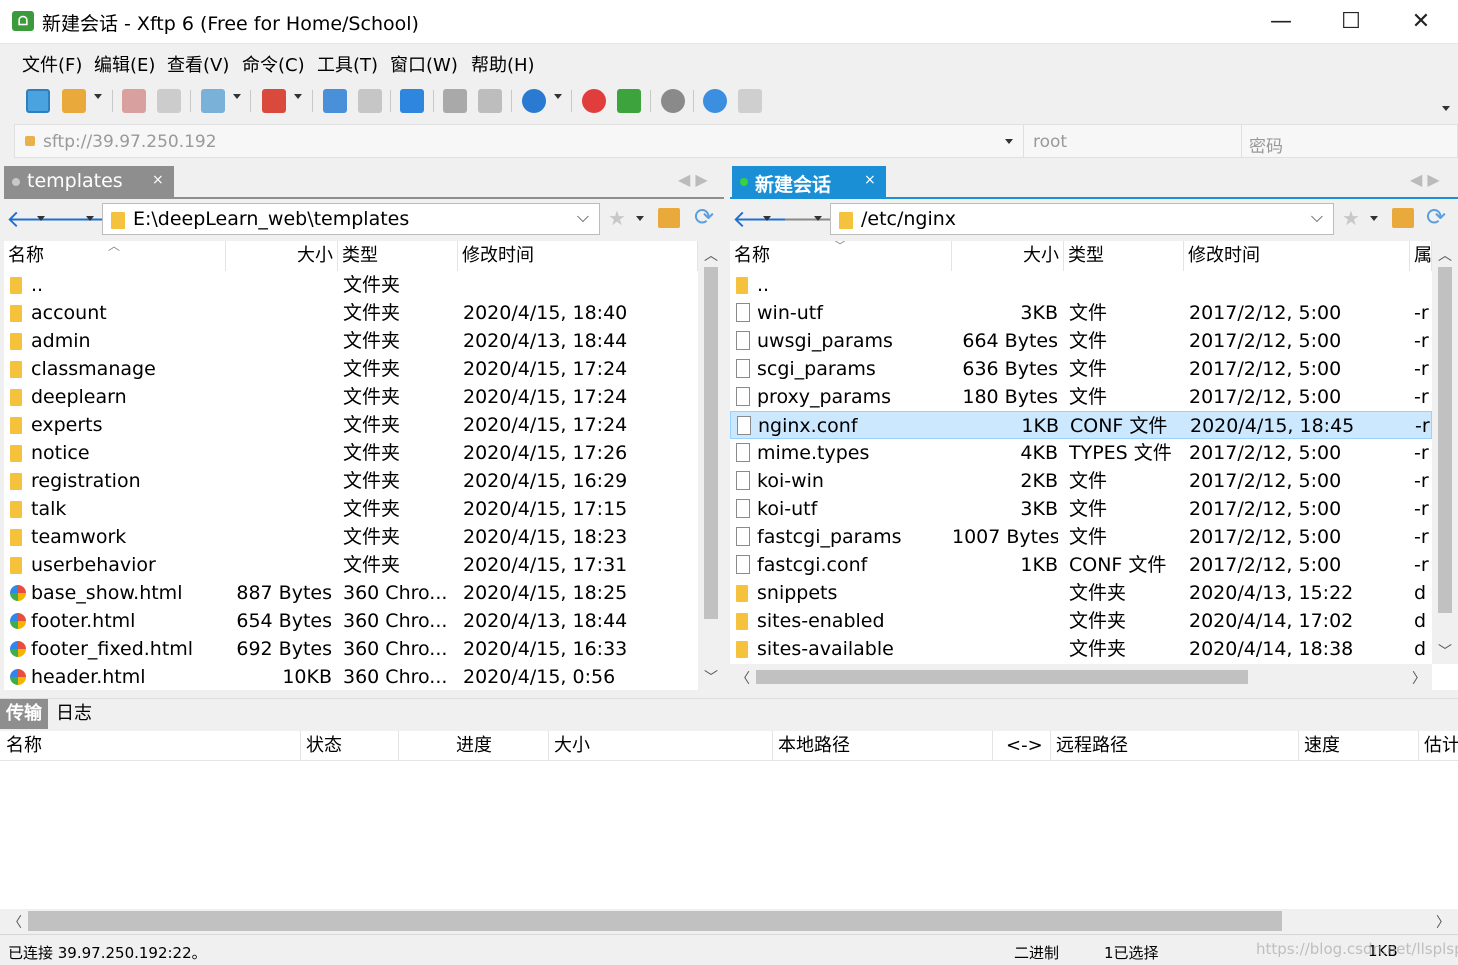  Describe the element at coordinates (15, 922) in the screenshot. I see `scroll-left-arrow-icon: 〈` at that location.